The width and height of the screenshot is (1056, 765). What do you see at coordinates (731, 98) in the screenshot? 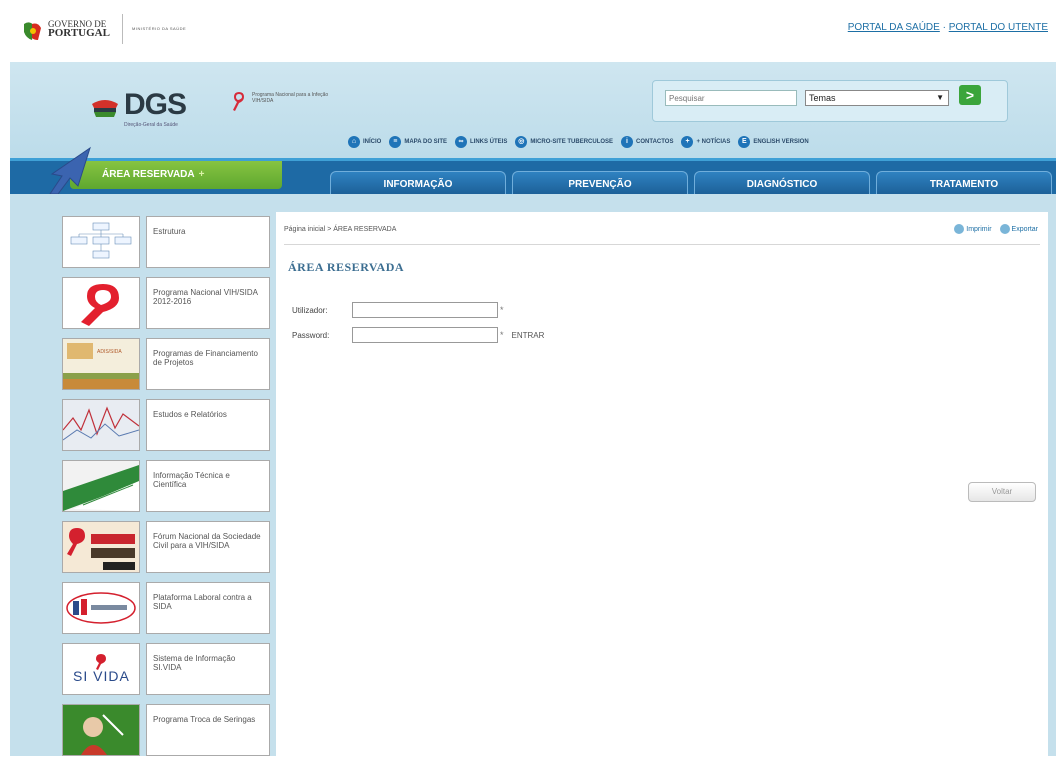
I see `search-input` at bounding box center [731, 98].